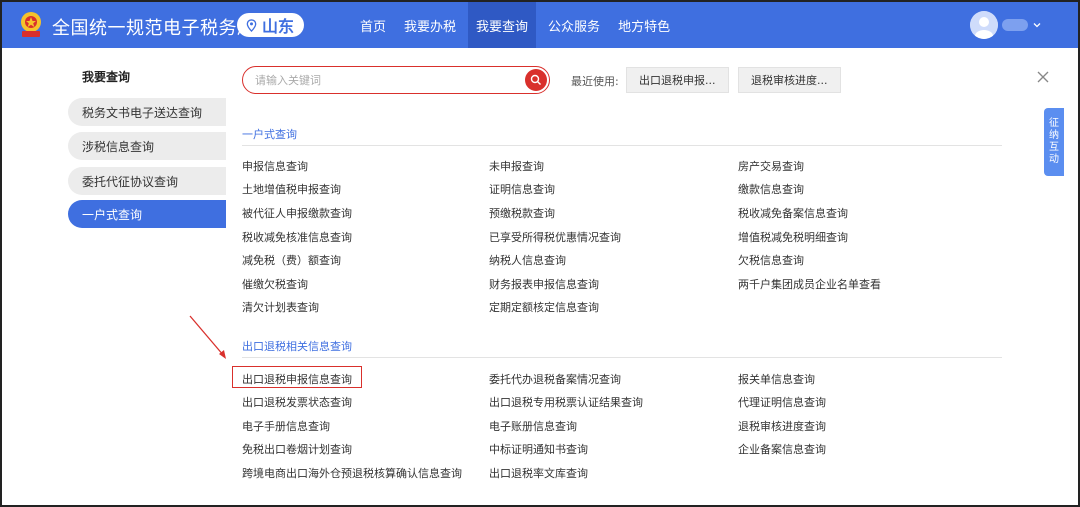 This screenshot has height=507, width=1080. I want to click on link-tax-fee-reduction: 减免税（费）额查询, so click(291, 260).